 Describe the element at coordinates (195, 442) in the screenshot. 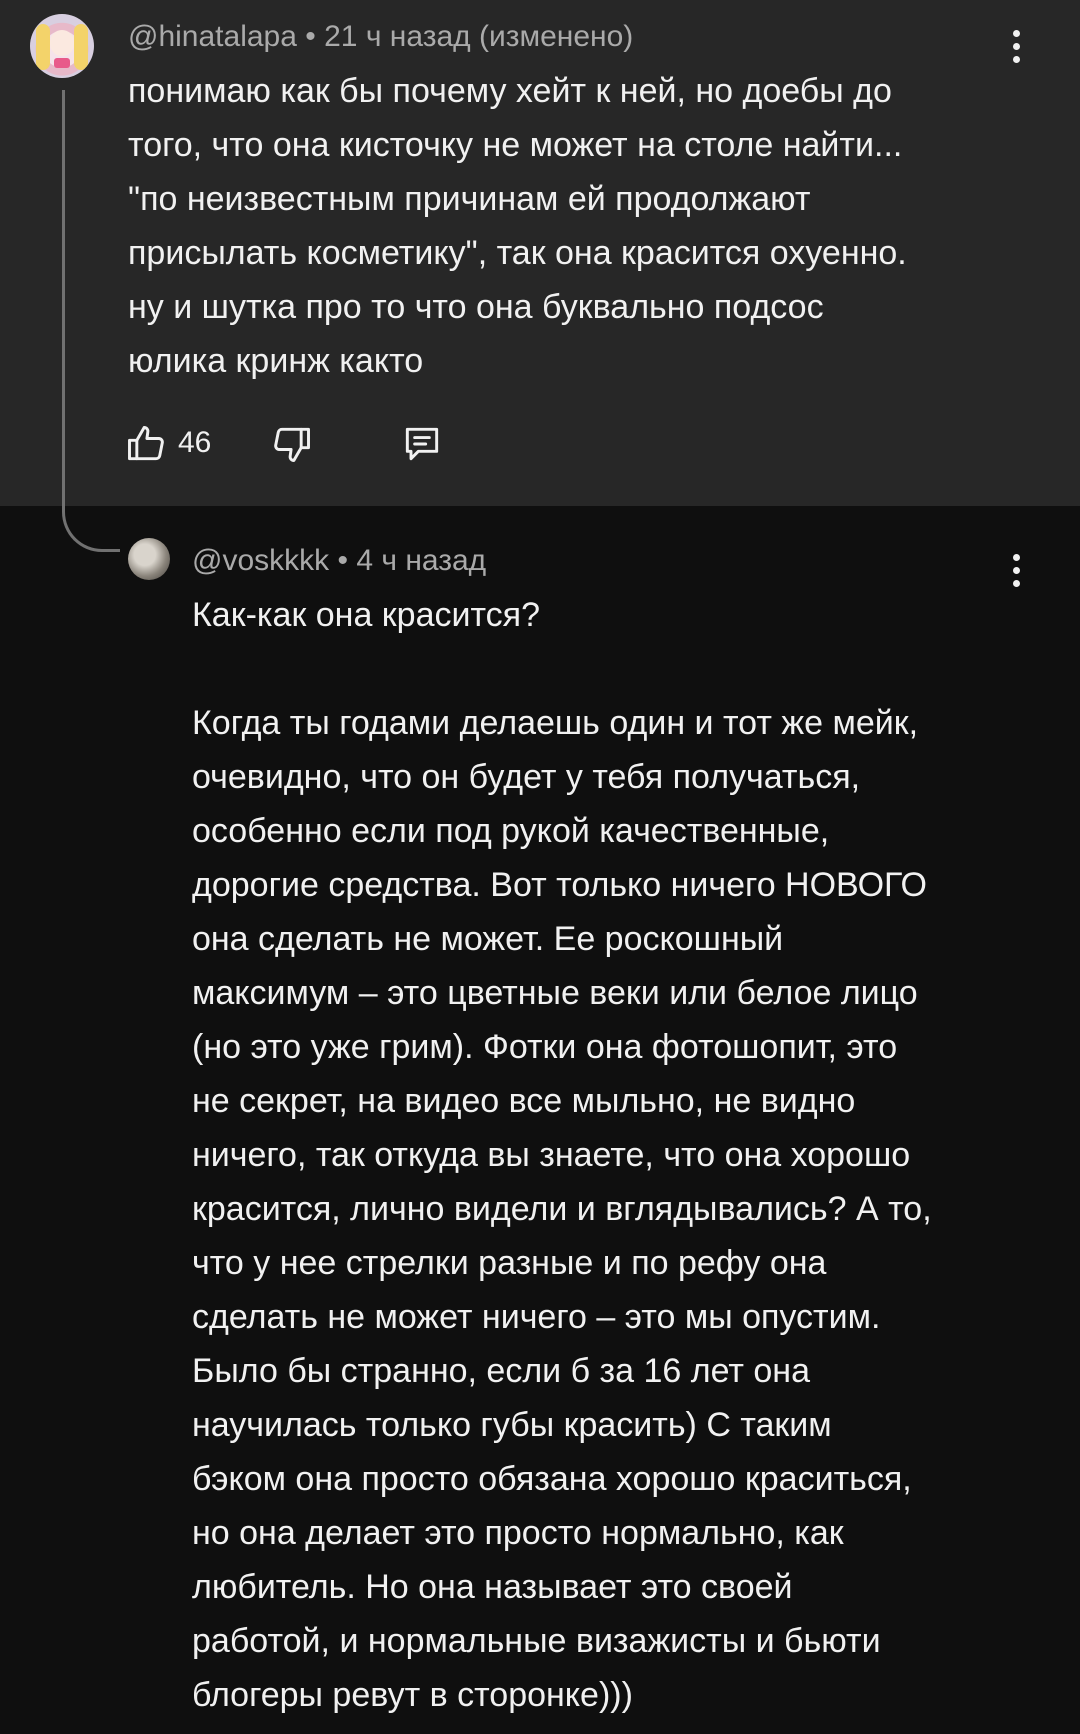

I see `like-count: 46` at that location.